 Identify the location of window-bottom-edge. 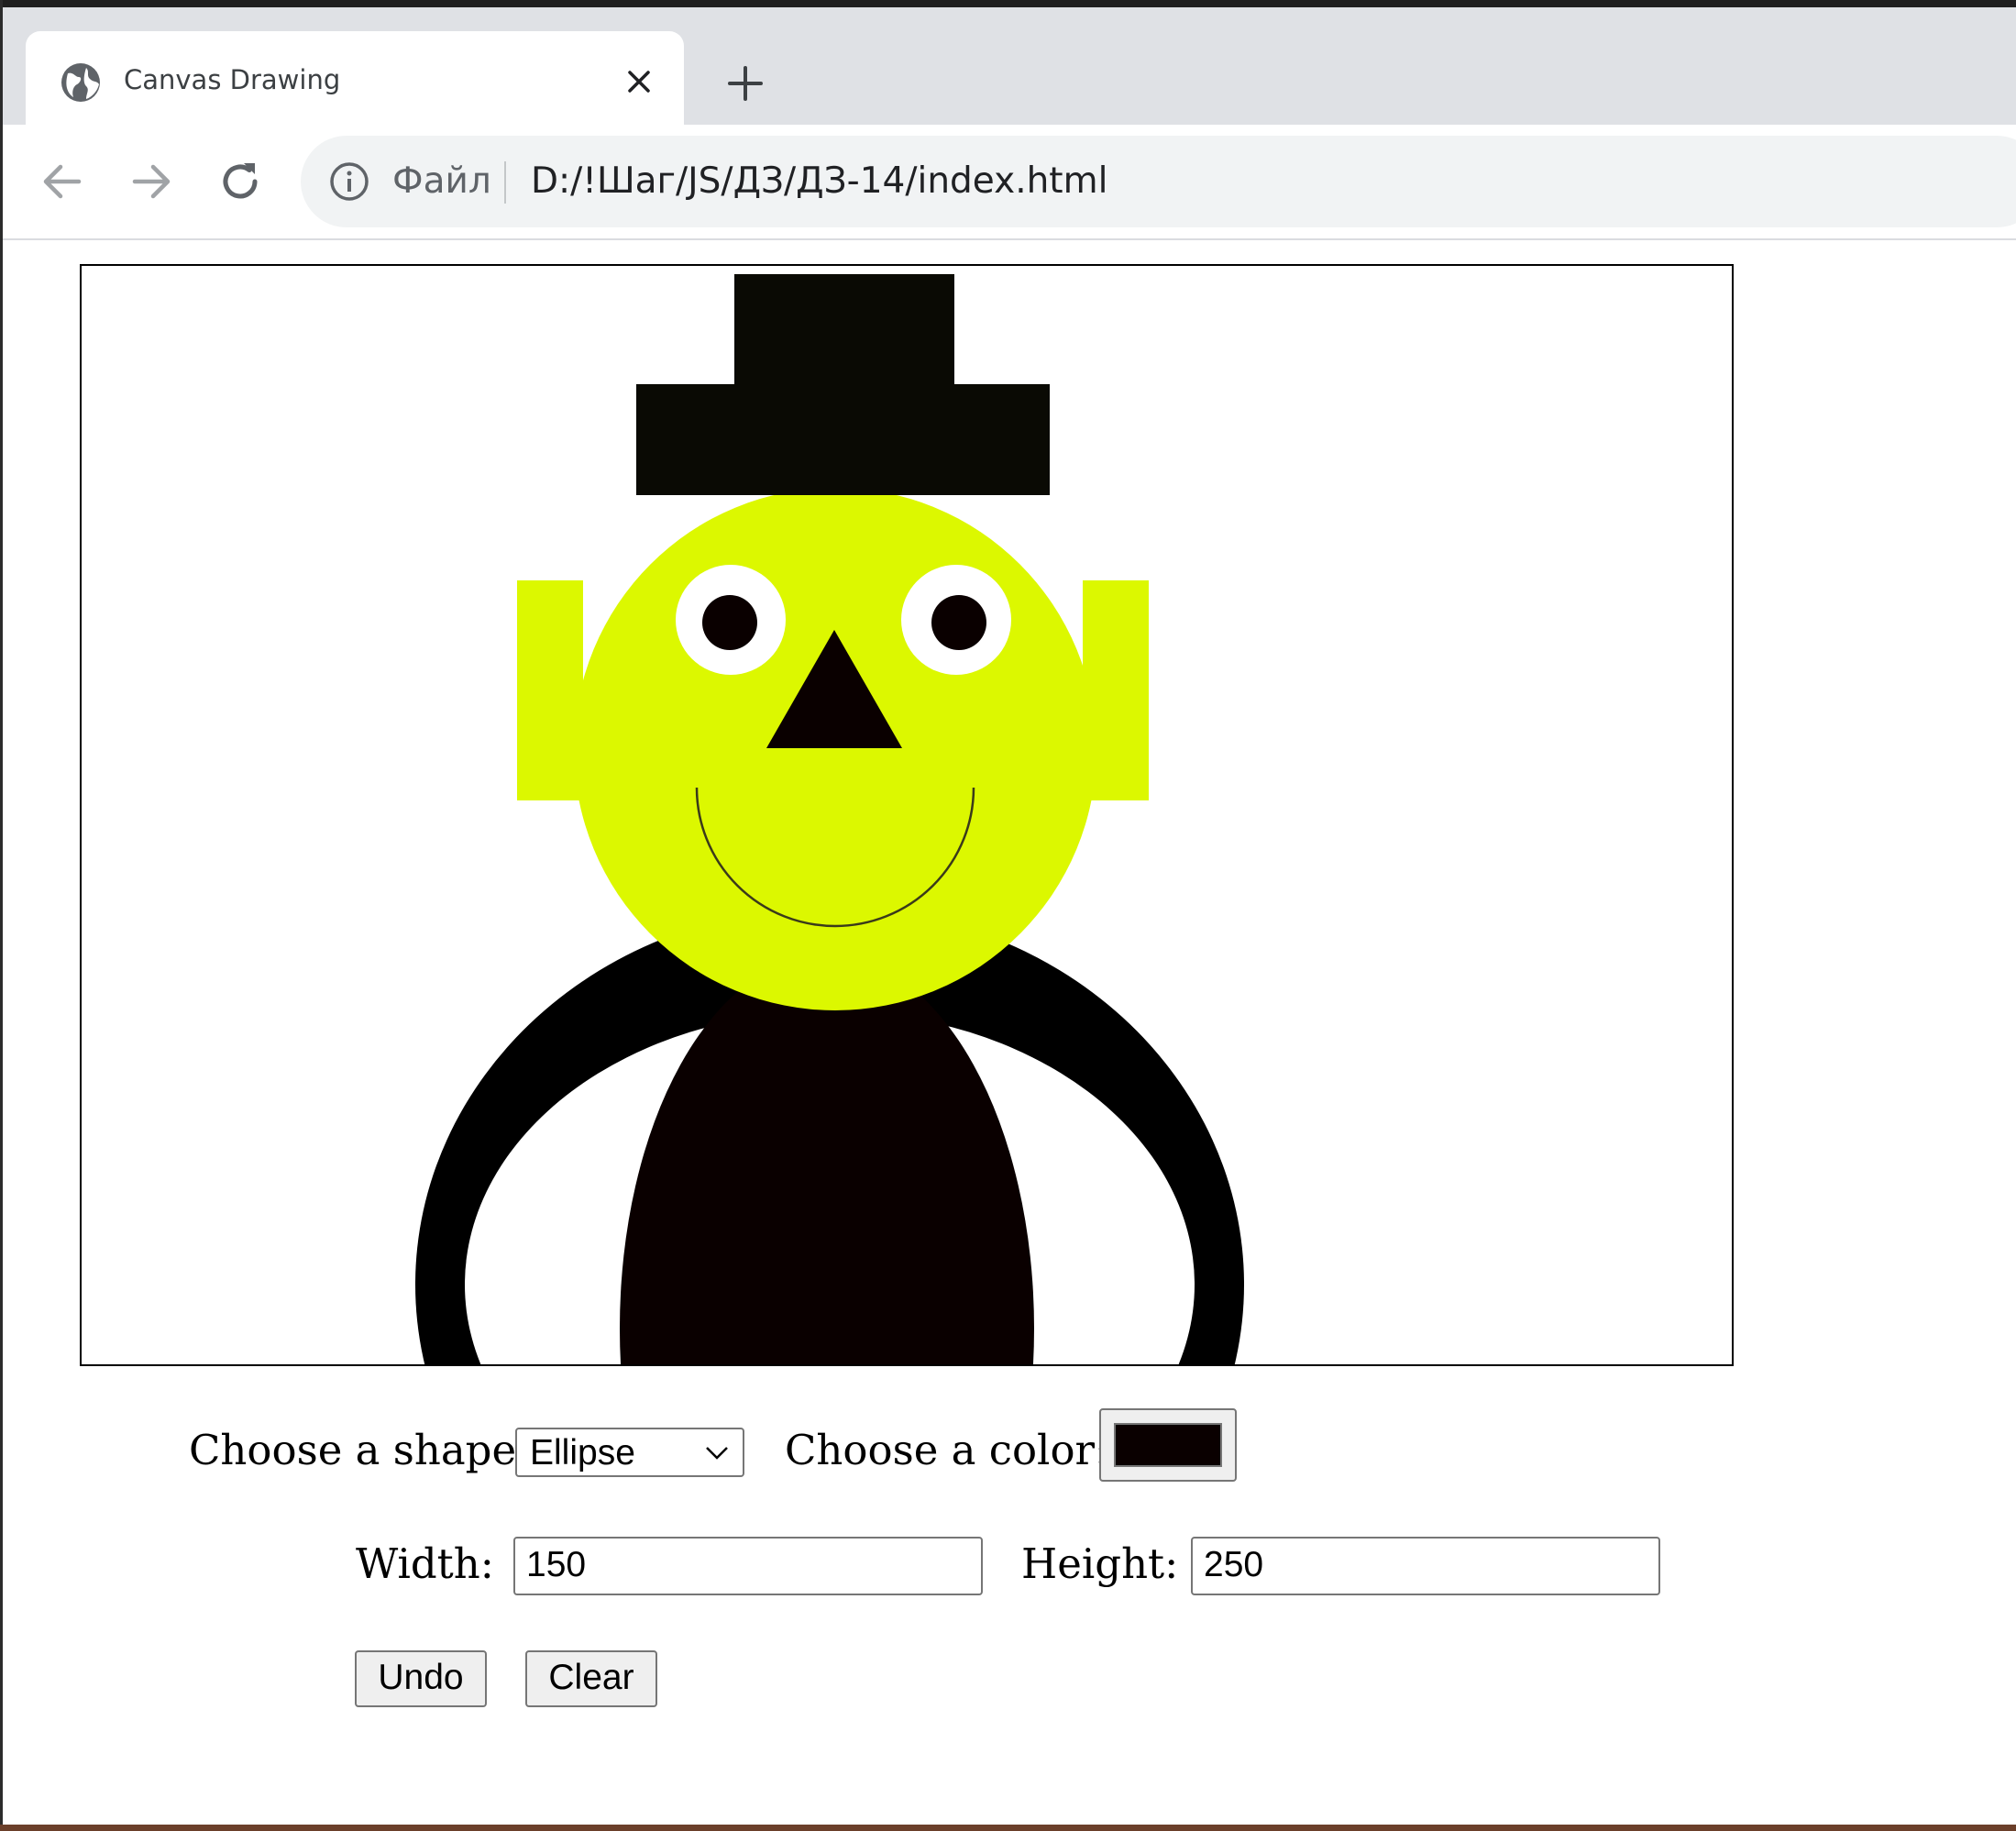
(1008, 1828).